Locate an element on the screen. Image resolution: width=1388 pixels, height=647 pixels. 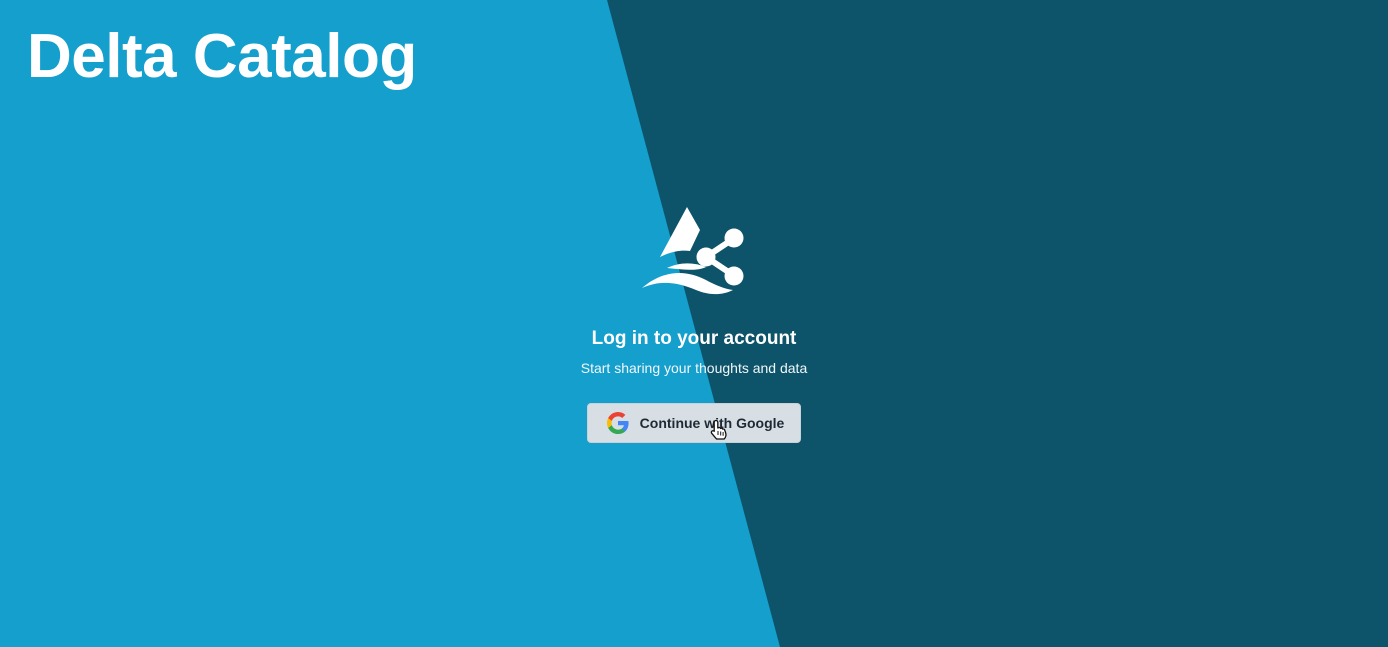
continue-with-google-button: Continue with Google is located at coordinates (694, 422).